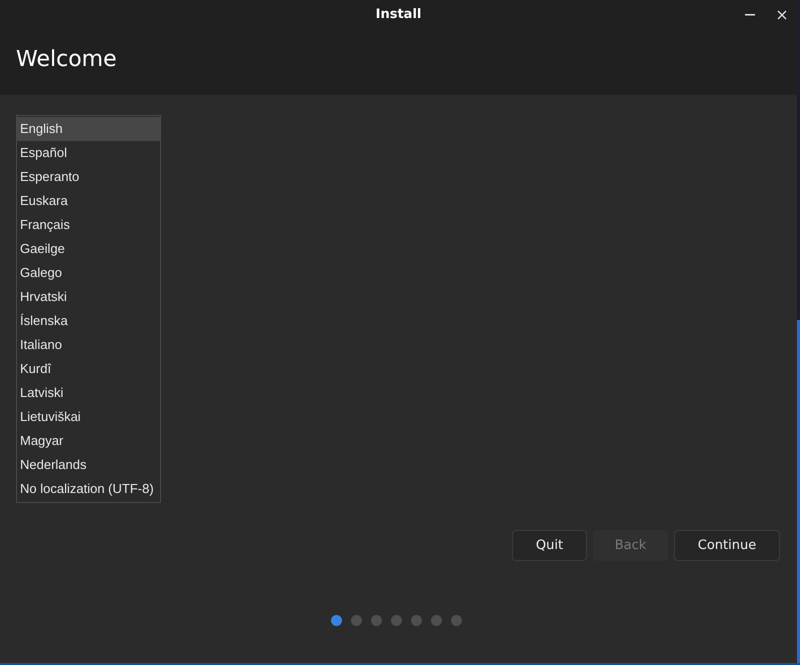 The width and height of the screenshot is (800, 665). What do you see at coordinates (88, 129) in the screenshot?
I see `language-item: English` at bounding box center [88, 129].